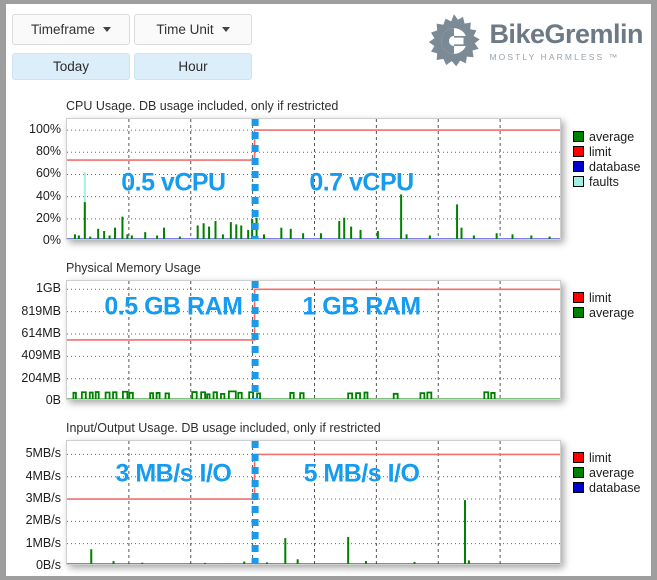  What do you see at coordinates (51, 240) in the screenshot?
I see `y-axis-tick-label: 0%` at bounding box center [51, 240].